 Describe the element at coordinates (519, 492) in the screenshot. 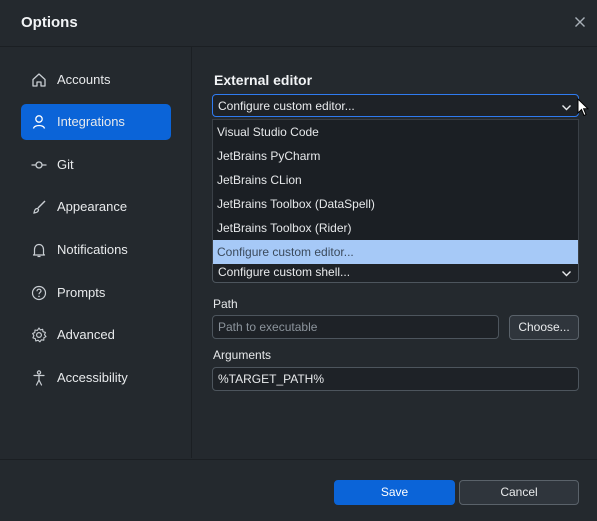

I see `cancel-button: Cancel` at that location.